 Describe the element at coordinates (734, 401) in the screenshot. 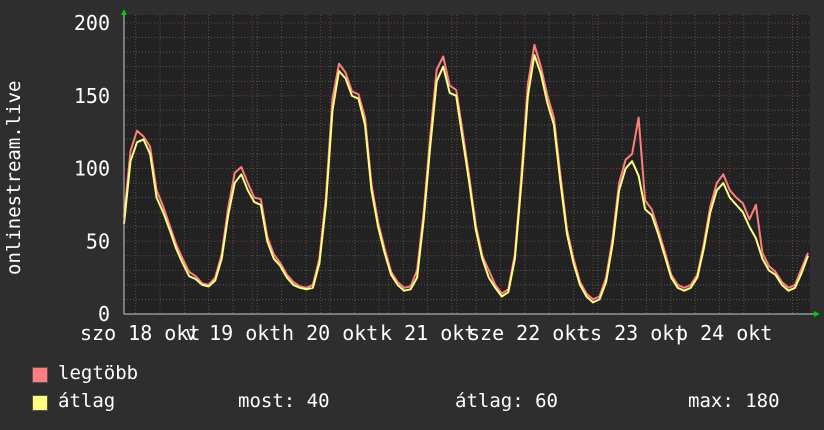

I see `stat-max: max: 180` at that location.